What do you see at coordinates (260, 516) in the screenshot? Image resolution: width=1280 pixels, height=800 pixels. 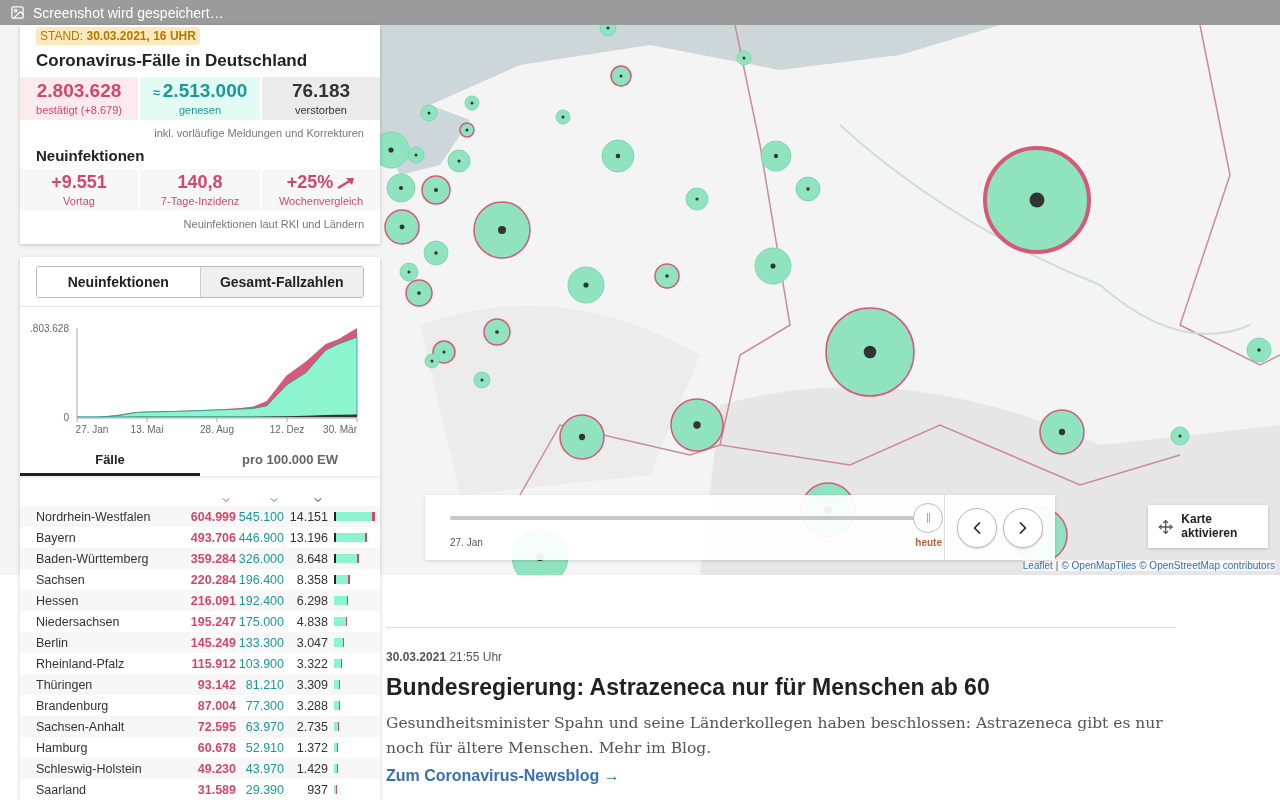 I see `recovered-cell-text: 545.100` at bounding box center [260, 516].